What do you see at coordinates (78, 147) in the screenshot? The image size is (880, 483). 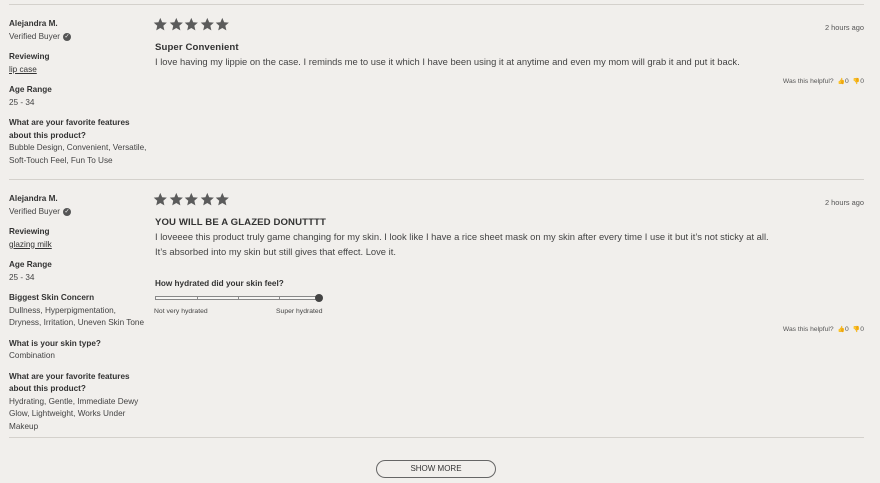 I see `features-value-line: Bubble Design, Convenient, Versatile,` at bounding box center [78, 147].